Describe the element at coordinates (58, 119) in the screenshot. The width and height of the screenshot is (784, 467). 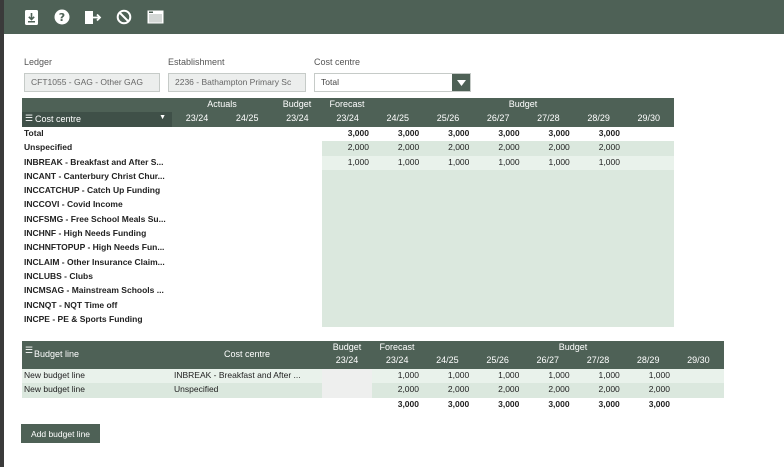
I see `cost-centre-column-label: Cost centre` at that location.